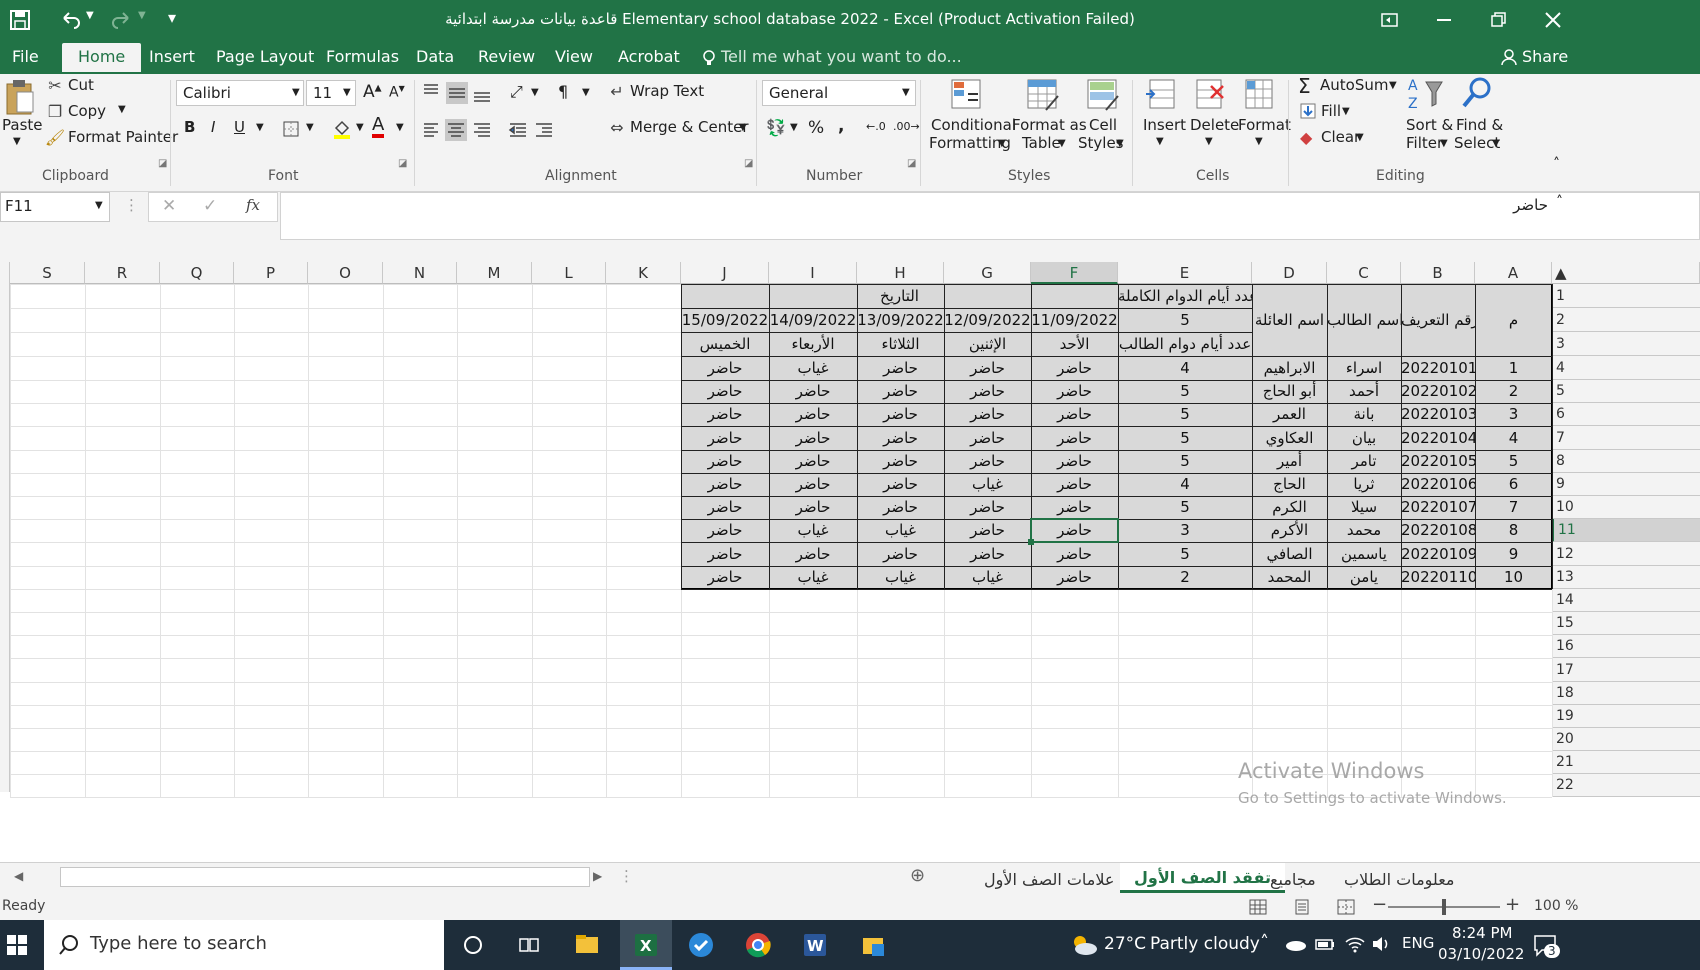  What do you see at coordinates (123, 137) in the screenshot?
I see `format-painter-button: Format Painter` at bounding box center [123, 137].